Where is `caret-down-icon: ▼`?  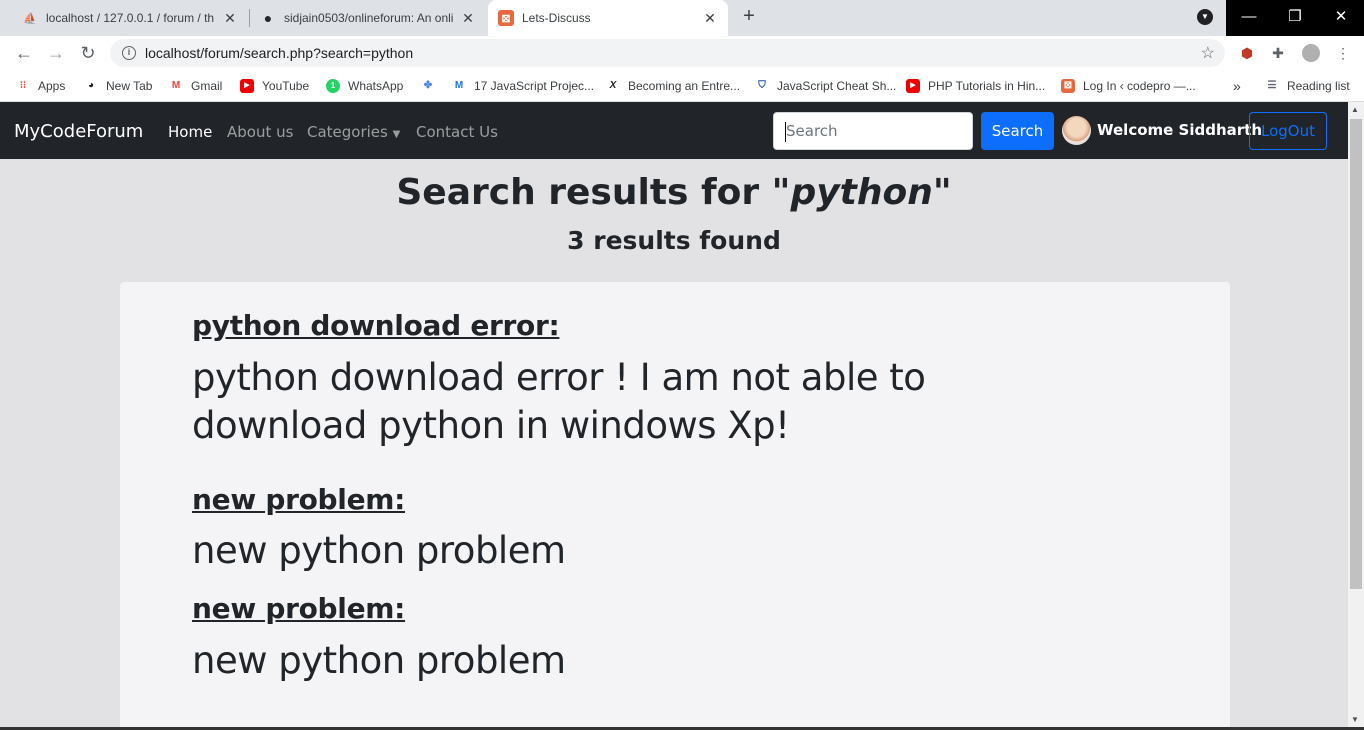
caret-down-icon: ▼ is located at coordinates (396, 134).